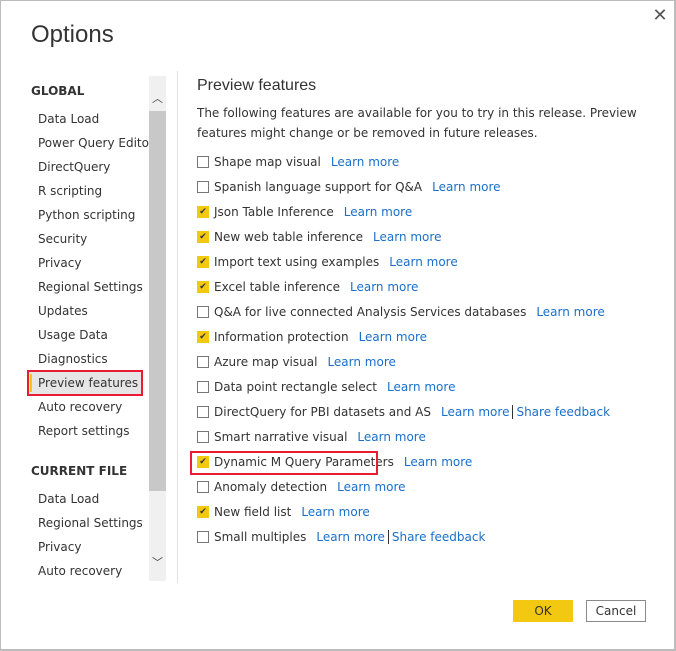 Image resolution: width=676 pixels, height=651 pixels. Describe the element at coordinates (660, 15) in the screenshot. I see `close-icon: ✕` at that location.